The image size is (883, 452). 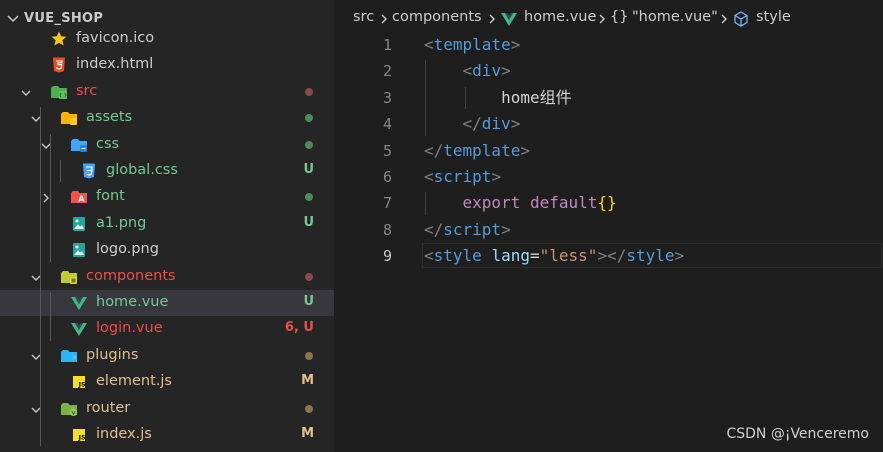 What do you see at coordinates (115, 38) in the screenshot?
I see `tree-item-label: favicon.ico` at bounding box center [115, 38].